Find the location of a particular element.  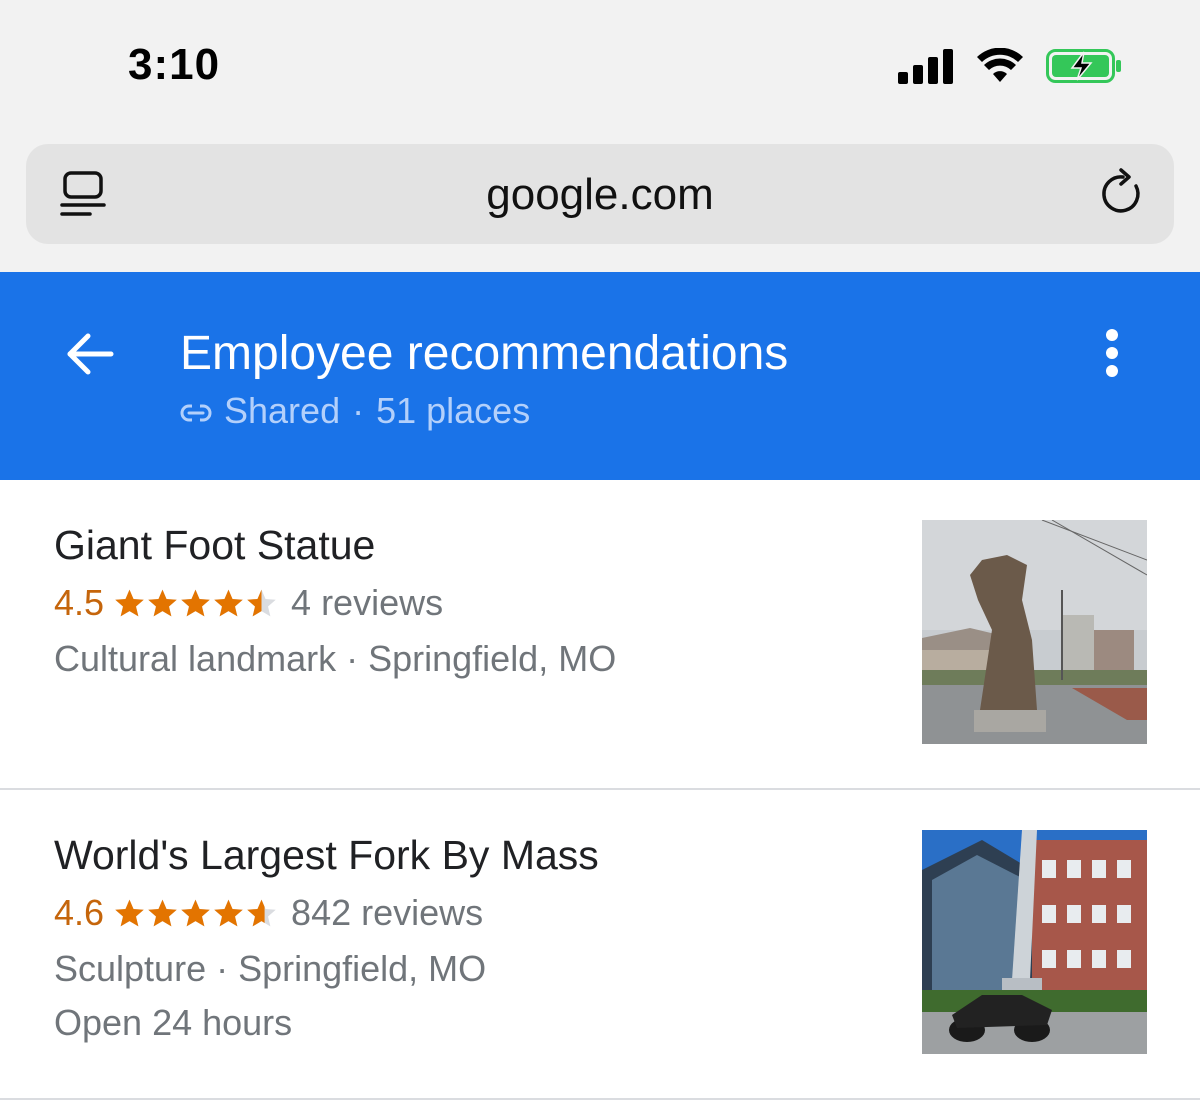

wifi-icon is located at coordinates (1000, 68).